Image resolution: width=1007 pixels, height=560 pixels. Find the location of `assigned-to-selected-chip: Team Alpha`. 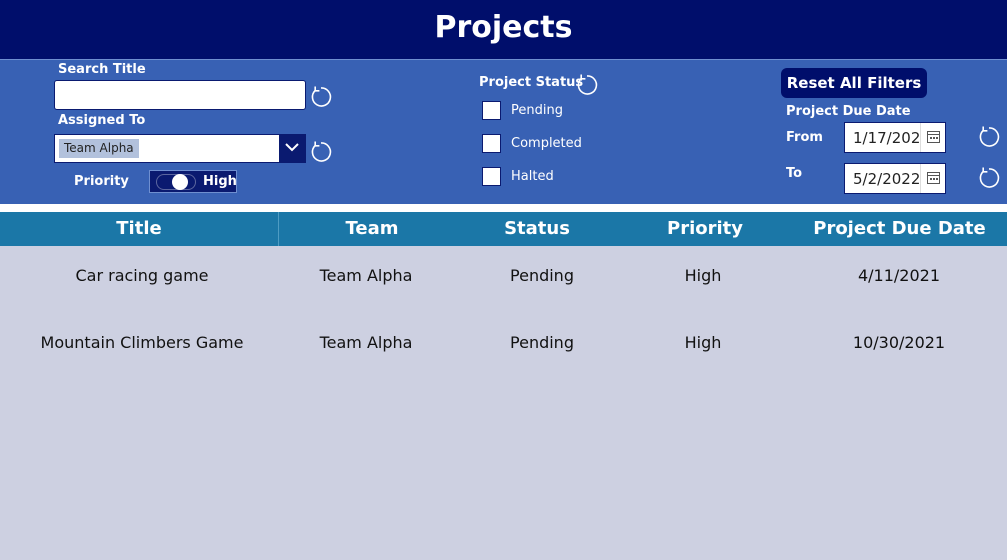

assigned-to-selected-chip: Team Alpha is located at coordinates (99, 148).